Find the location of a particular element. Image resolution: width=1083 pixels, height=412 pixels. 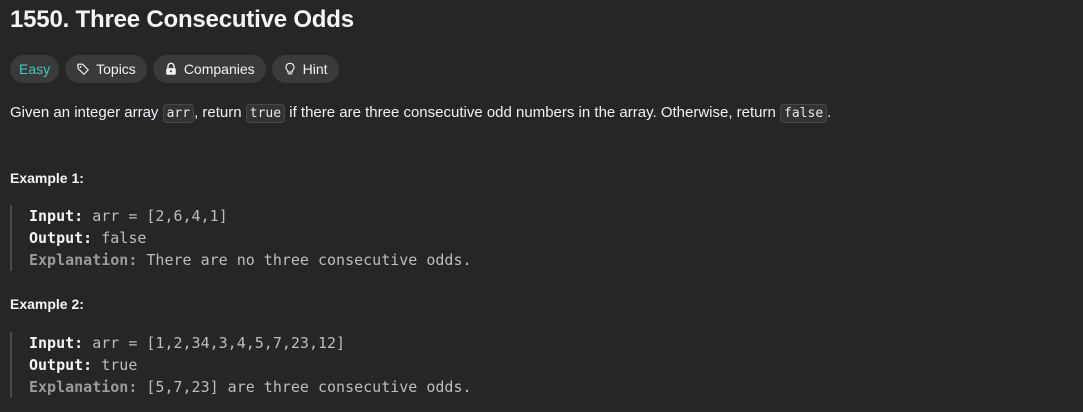

companies-button: Companies is located at coordinates (209, 69).